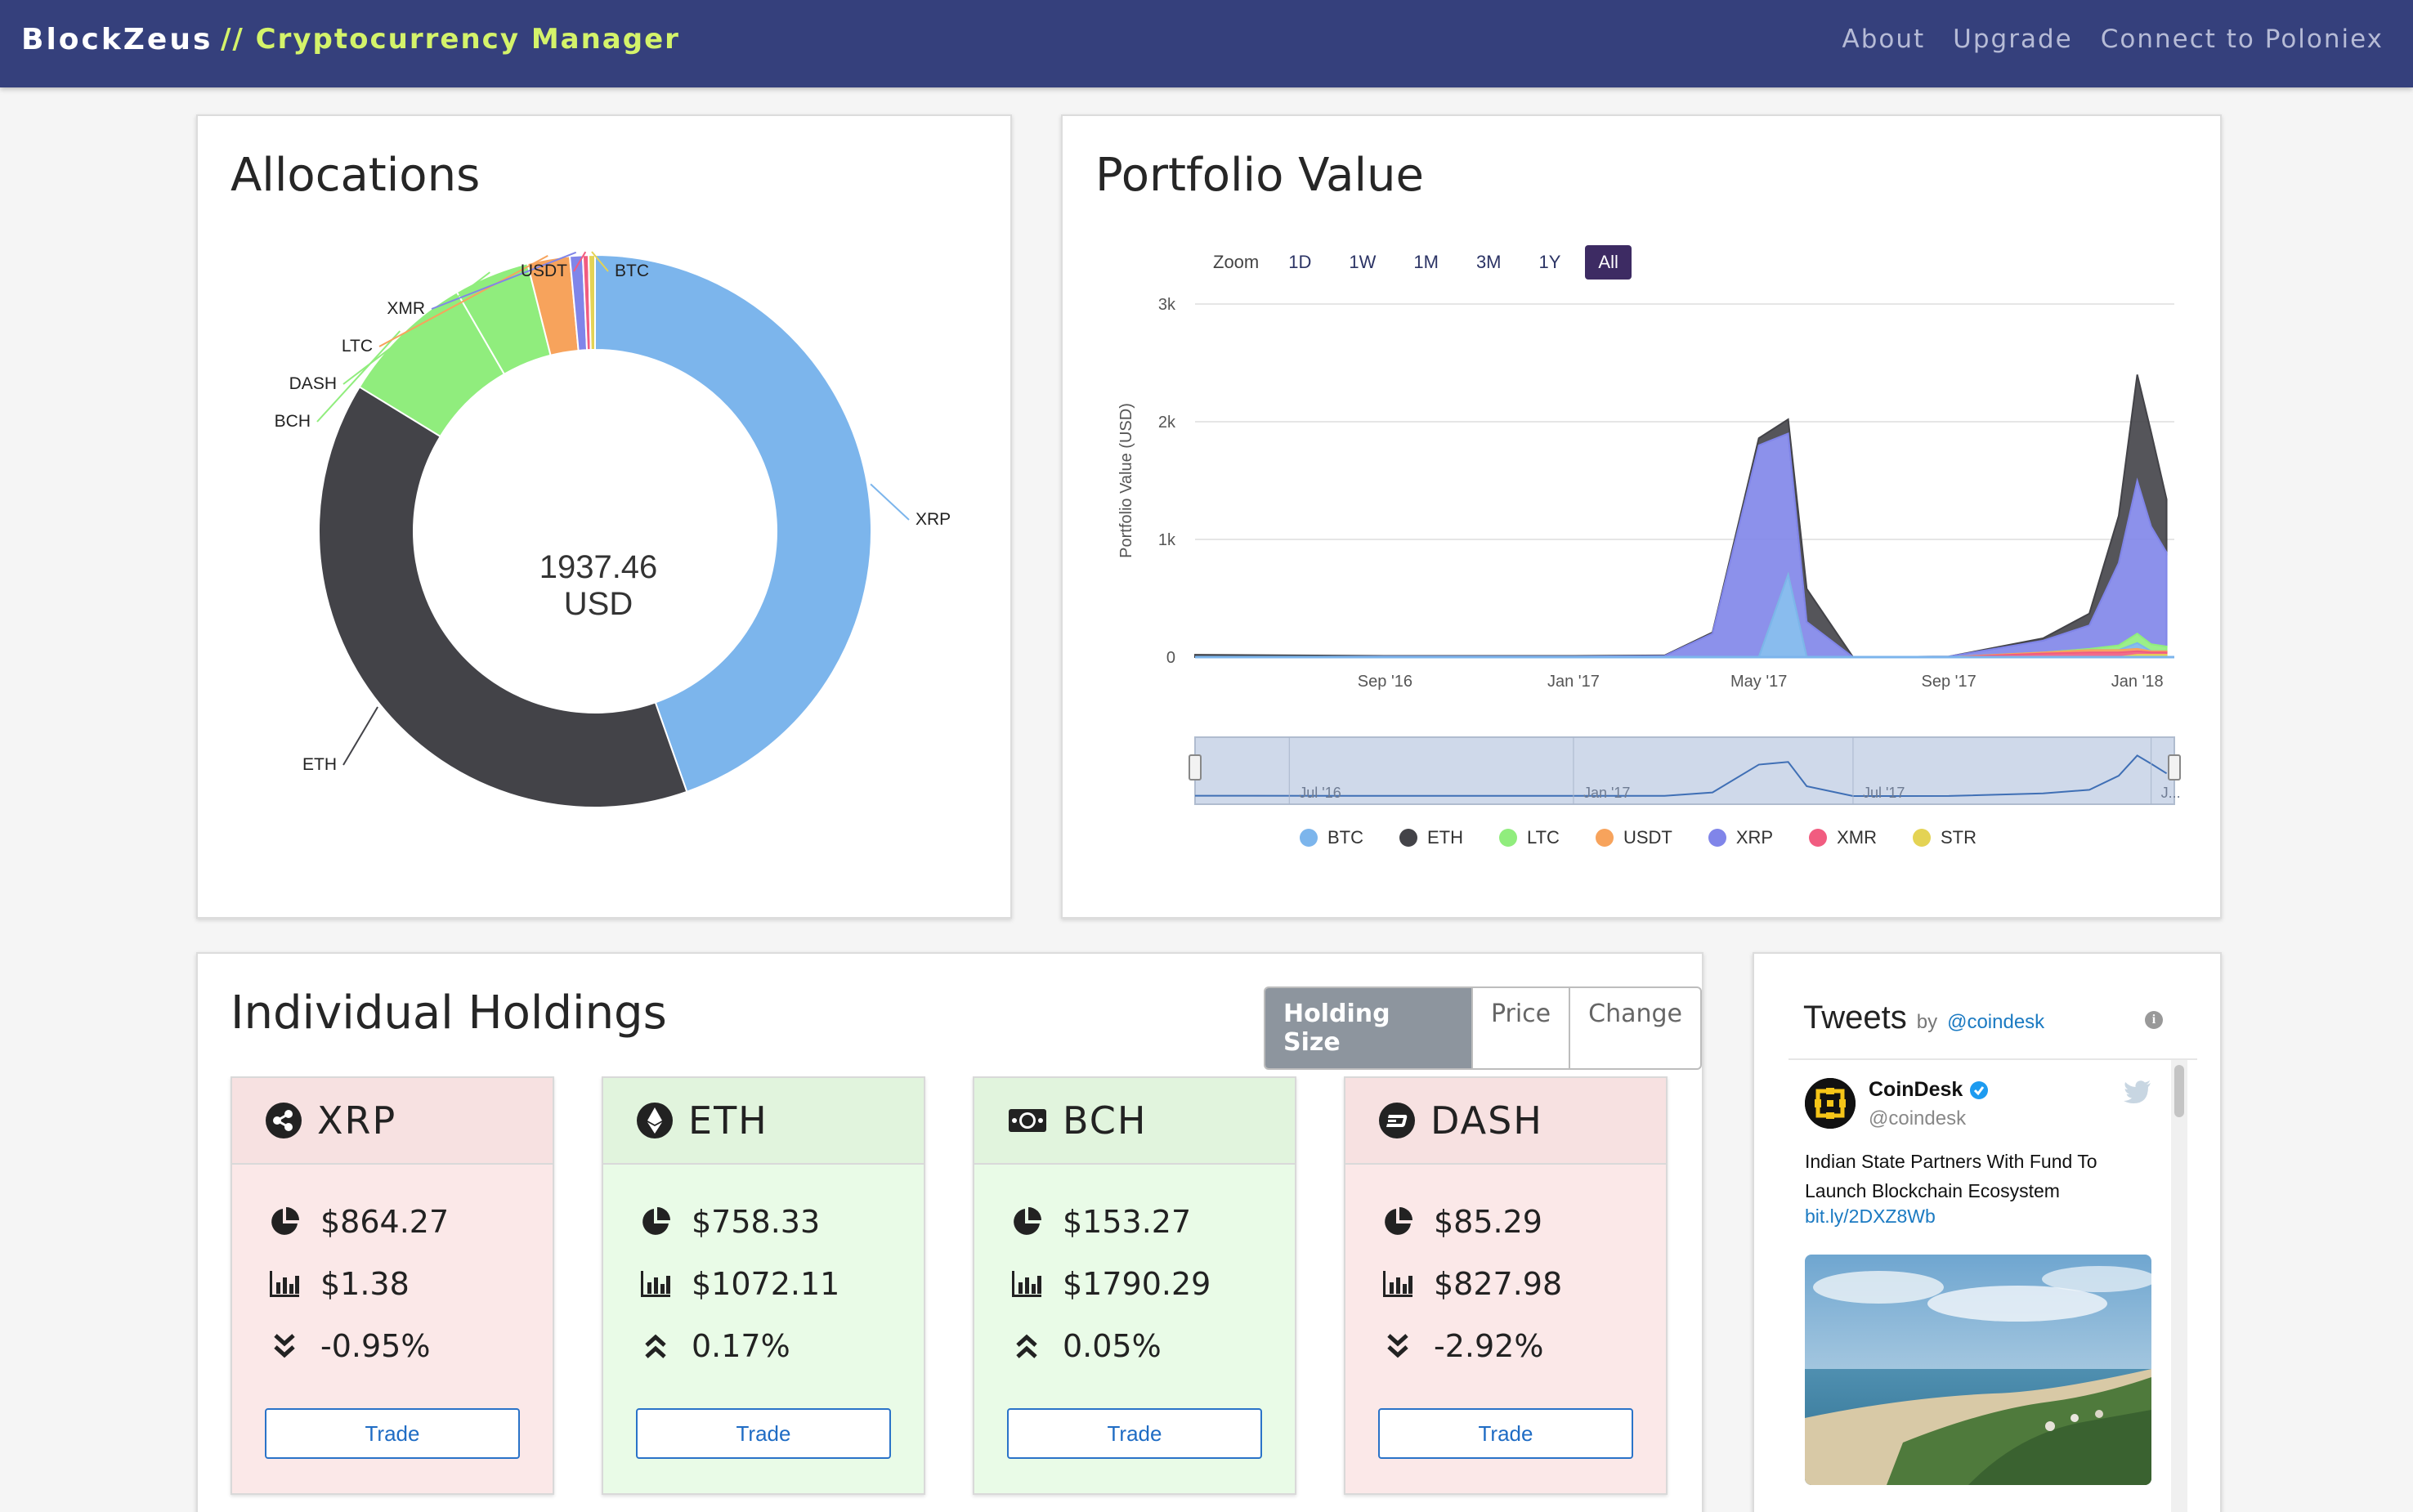  Describe the element at coordinates (2179, 1091) in the screenshot. I see `tweets-scroll-thumb` at that location.